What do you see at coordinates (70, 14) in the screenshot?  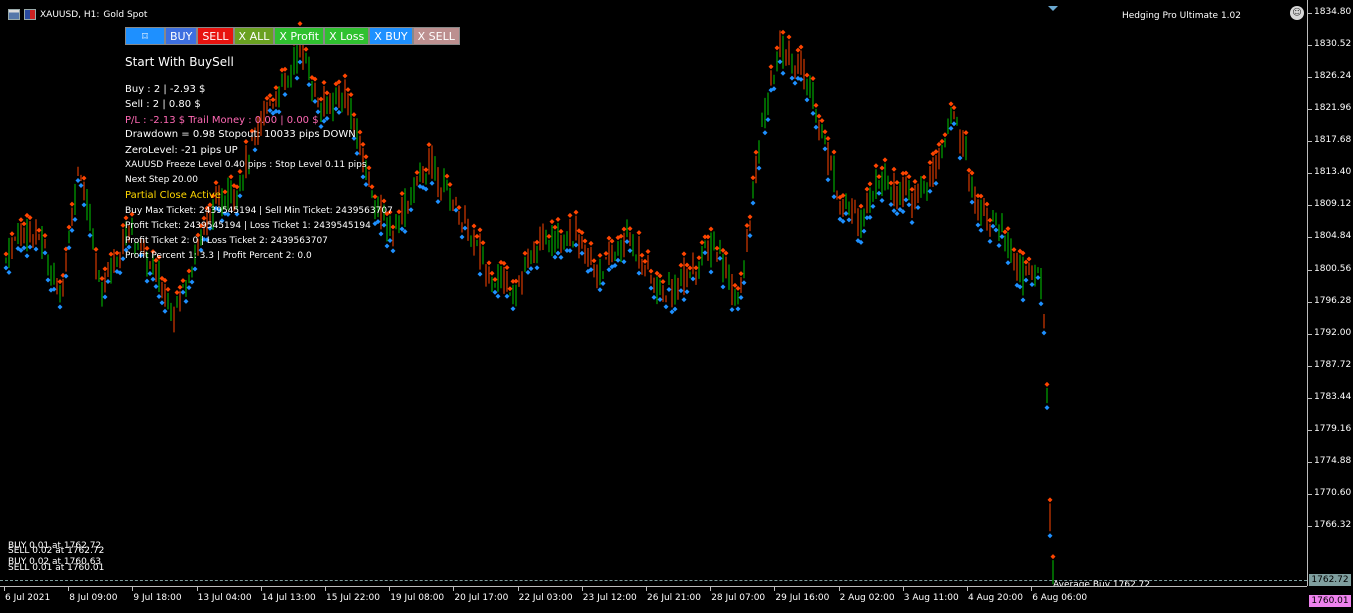 I see `symbol-timeframe: XAUUSD, H1:` at bounding box center [70, 14].